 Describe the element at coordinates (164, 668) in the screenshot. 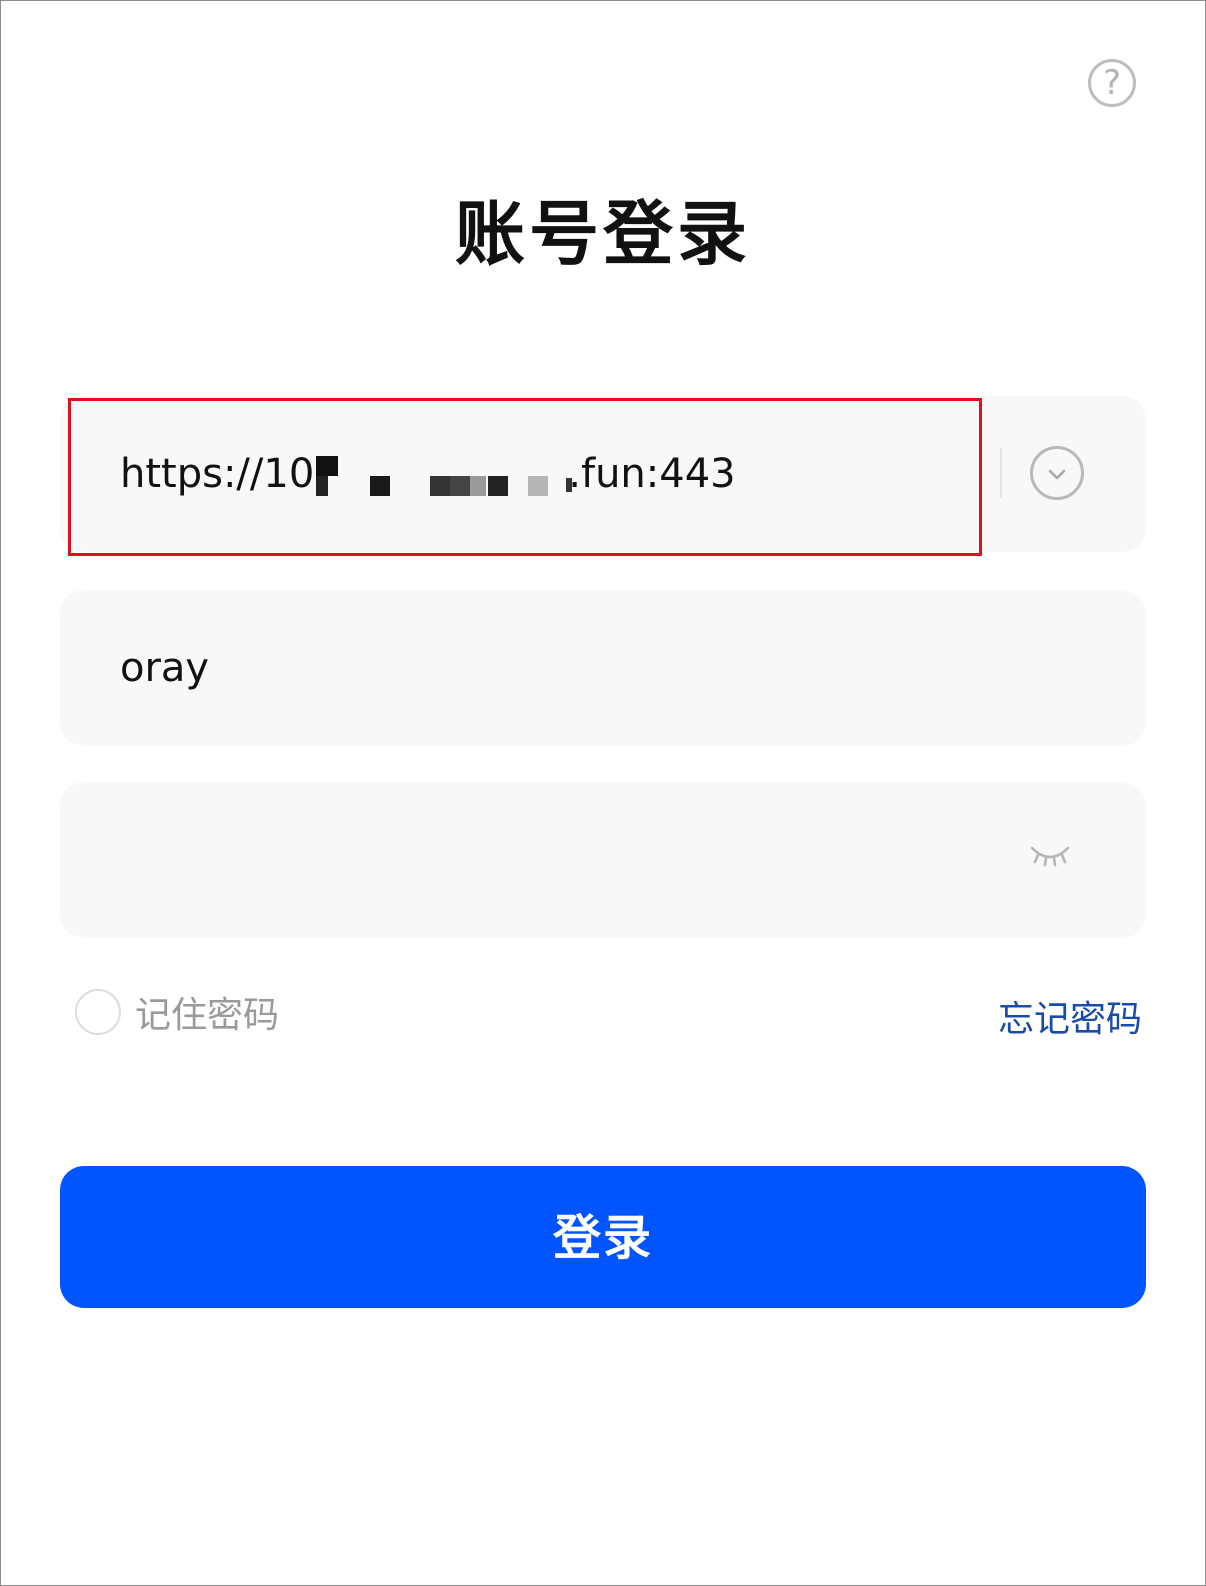

I see `username-input: oray` at that location.